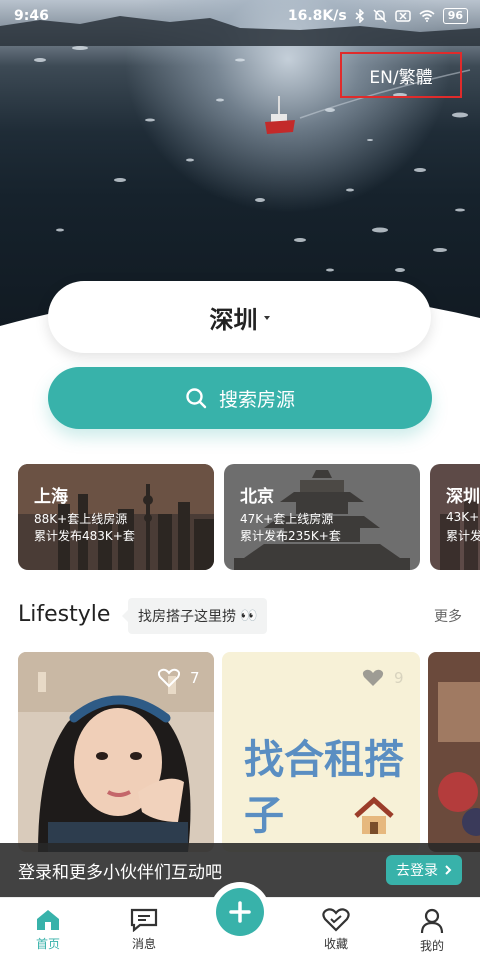 This screenshot has width=480, height=960. I want to click on caret-down-icon, so click(266, 318).